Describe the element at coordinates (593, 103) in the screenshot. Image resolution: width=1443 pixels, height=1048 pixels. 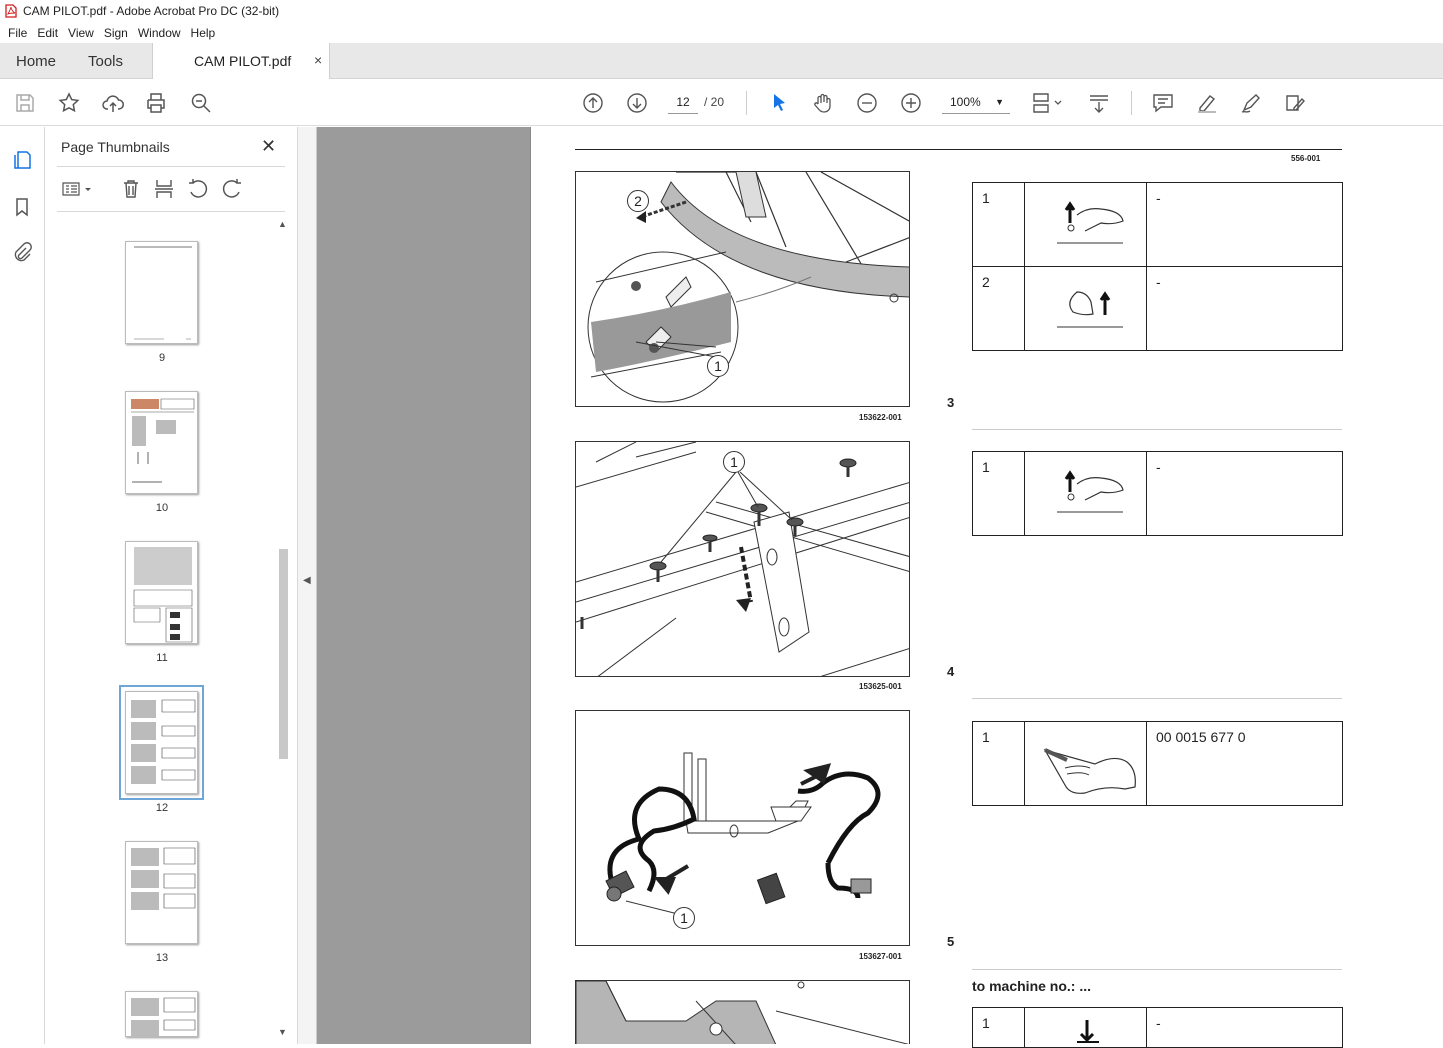
I see `previous-page-icon` at that location.